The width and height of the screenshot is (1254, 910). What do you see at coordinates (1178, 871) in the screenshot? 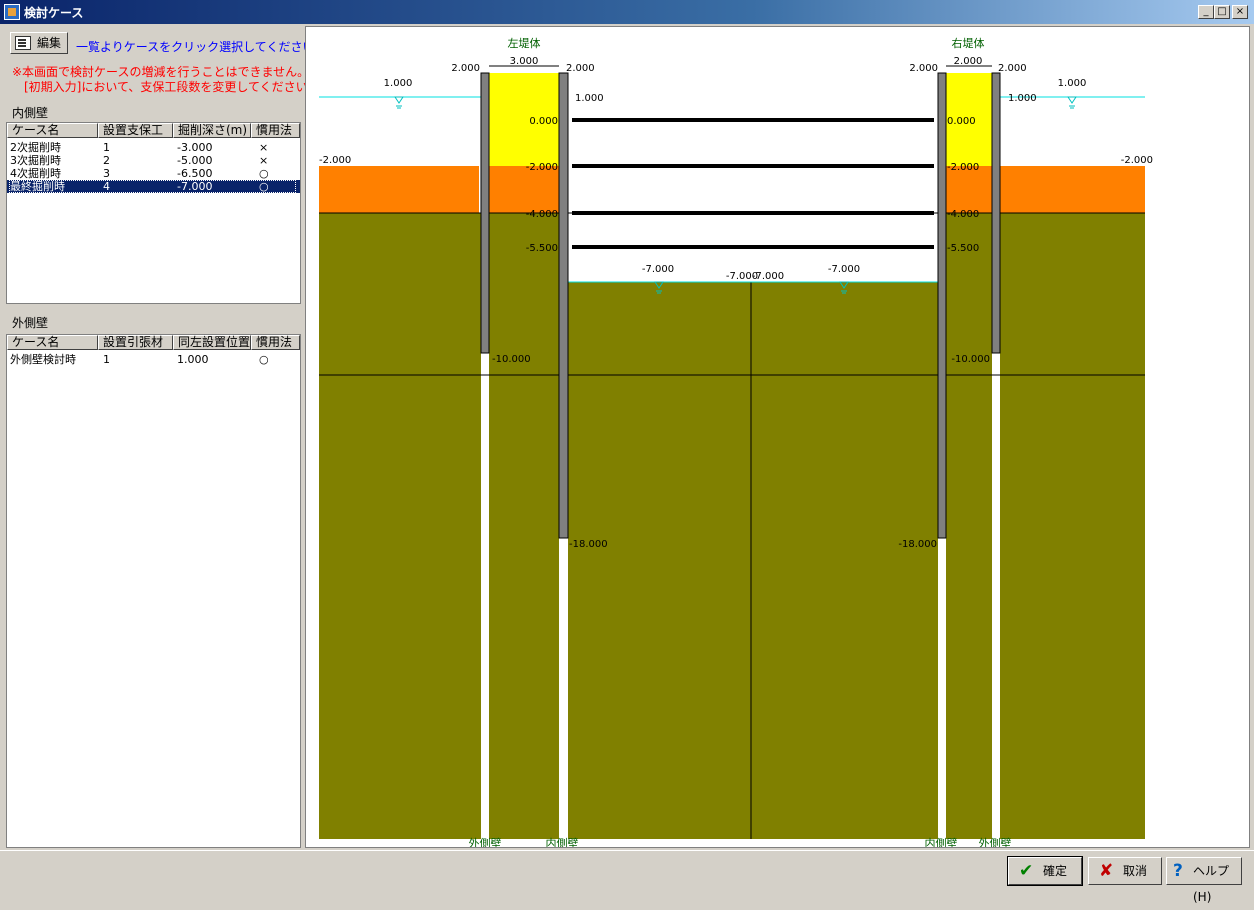
I see `question-icon: ?` at bounding box center [1178, 871].